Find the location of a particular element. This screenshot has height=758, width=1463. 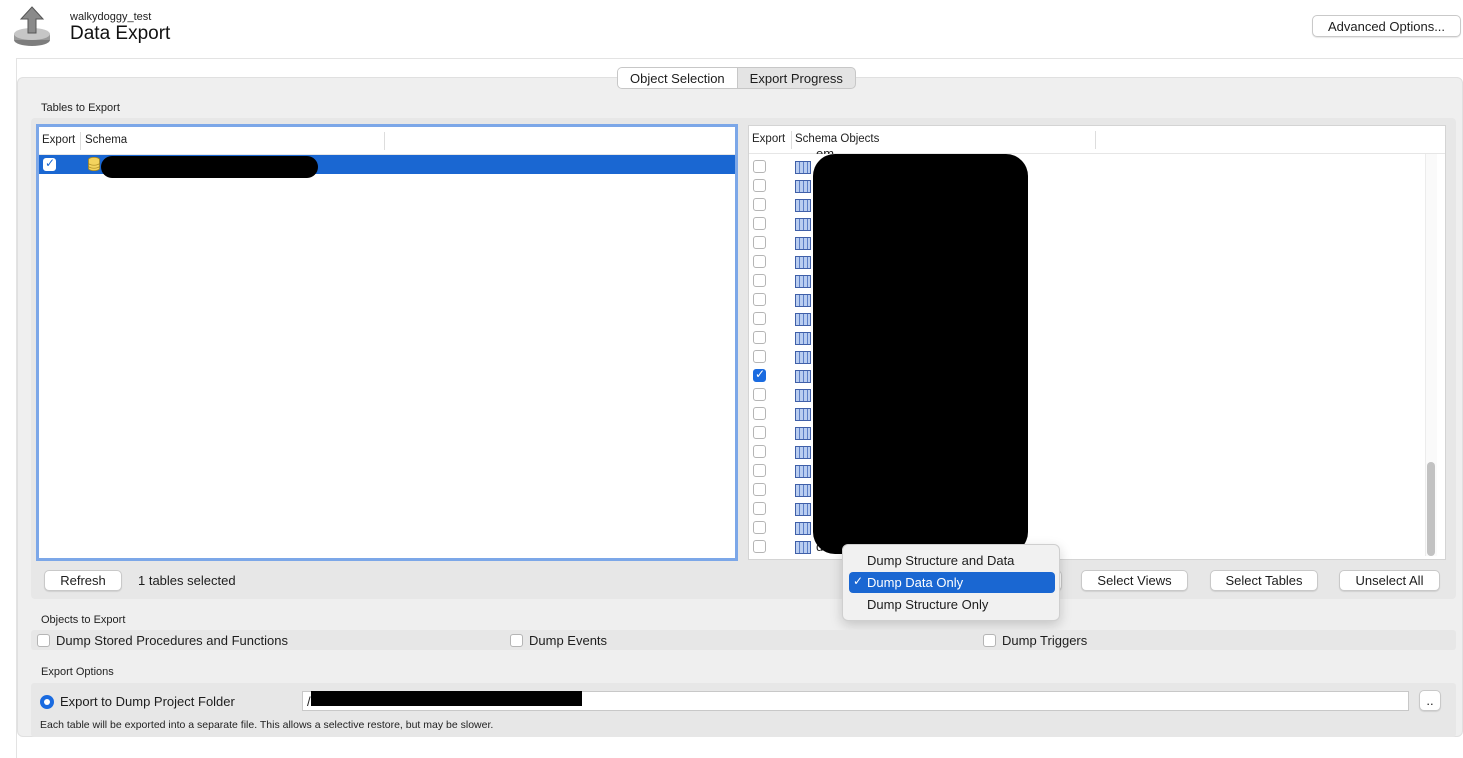

column-header-schema: Schema is located at coordinates (106, 140).